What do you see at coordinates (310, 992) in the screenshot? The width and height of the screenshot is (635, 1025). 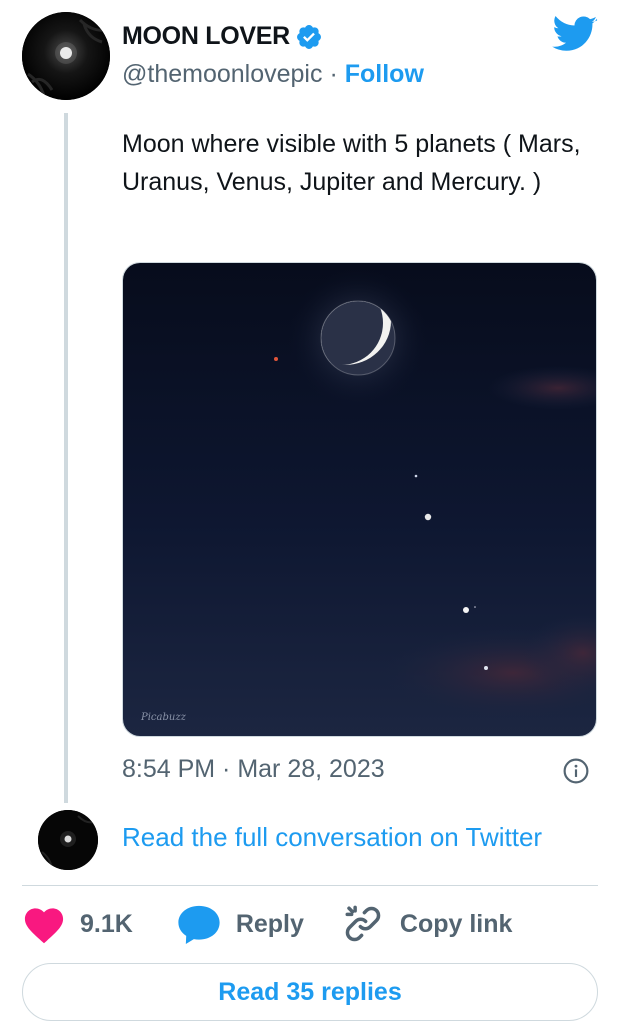 I see `read-replies-button: Read 35 replies` at bounding box center [310, 992].